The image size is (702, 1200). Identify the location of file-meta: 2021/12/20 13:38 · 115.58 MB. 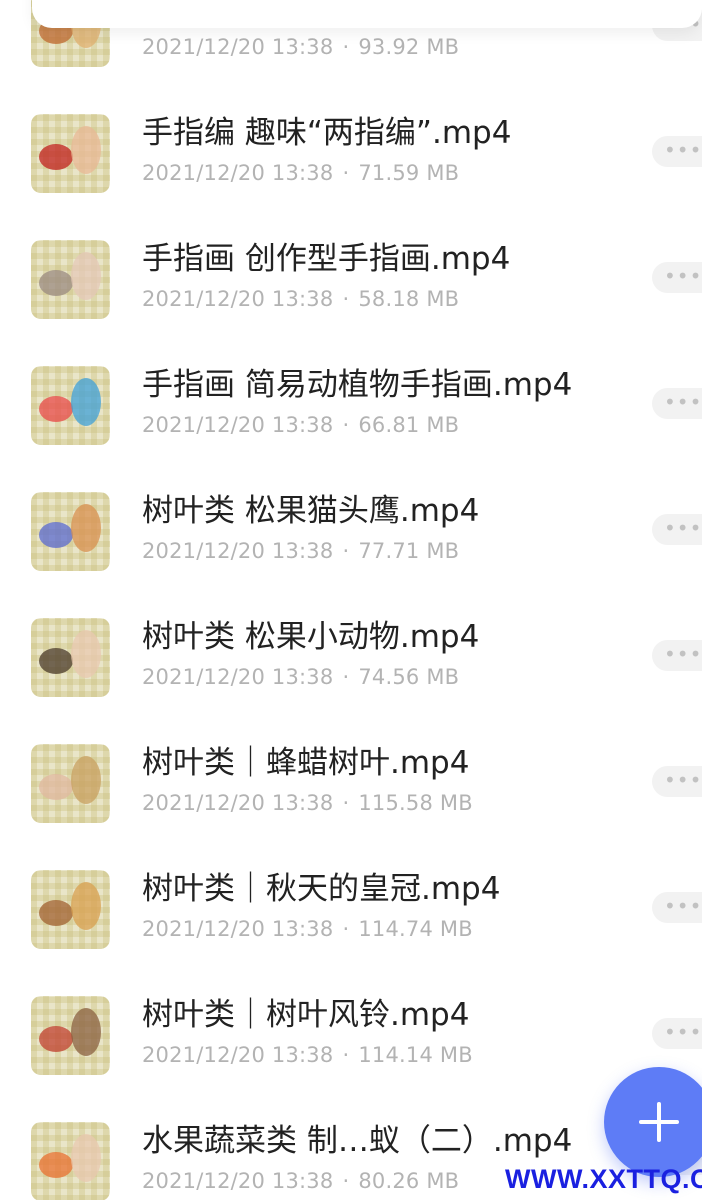
(307, 803).